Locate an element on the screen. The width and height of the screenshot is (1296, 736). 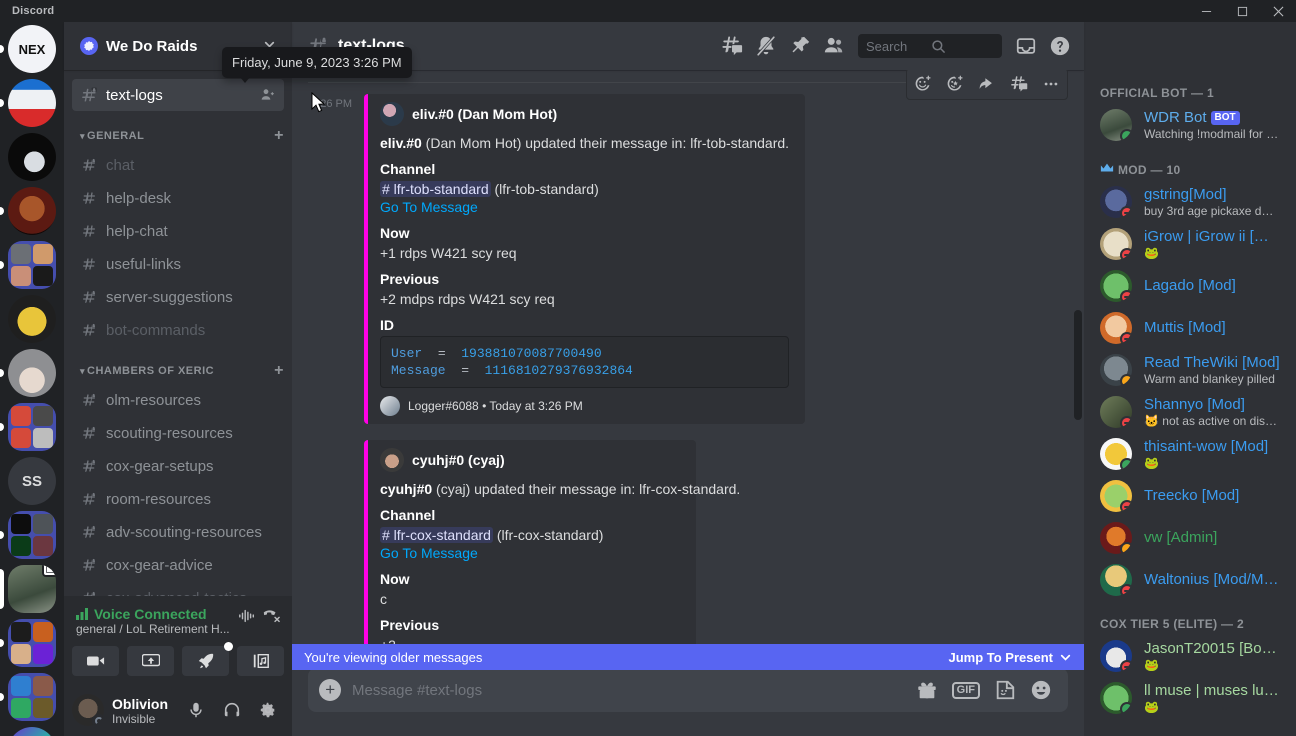
microphone-icon is located at coordinates (196, 710).